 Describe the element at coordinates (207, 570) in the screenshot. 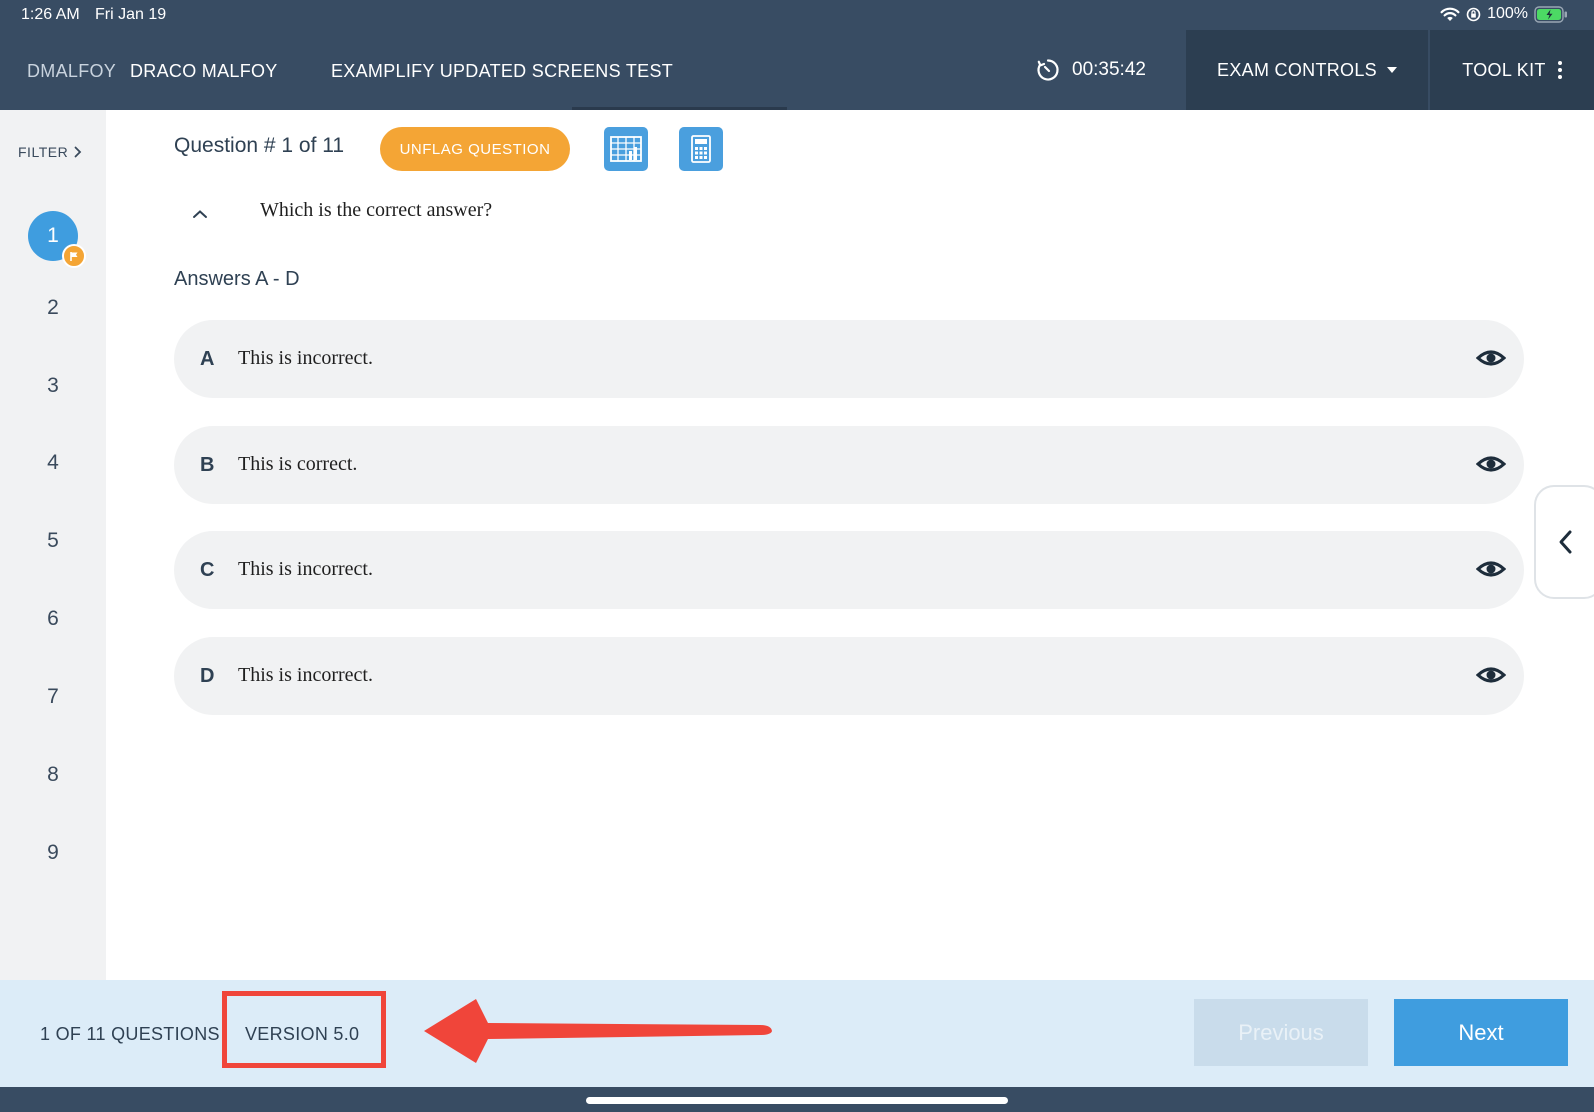

I see `answer-letter: C` at that location.